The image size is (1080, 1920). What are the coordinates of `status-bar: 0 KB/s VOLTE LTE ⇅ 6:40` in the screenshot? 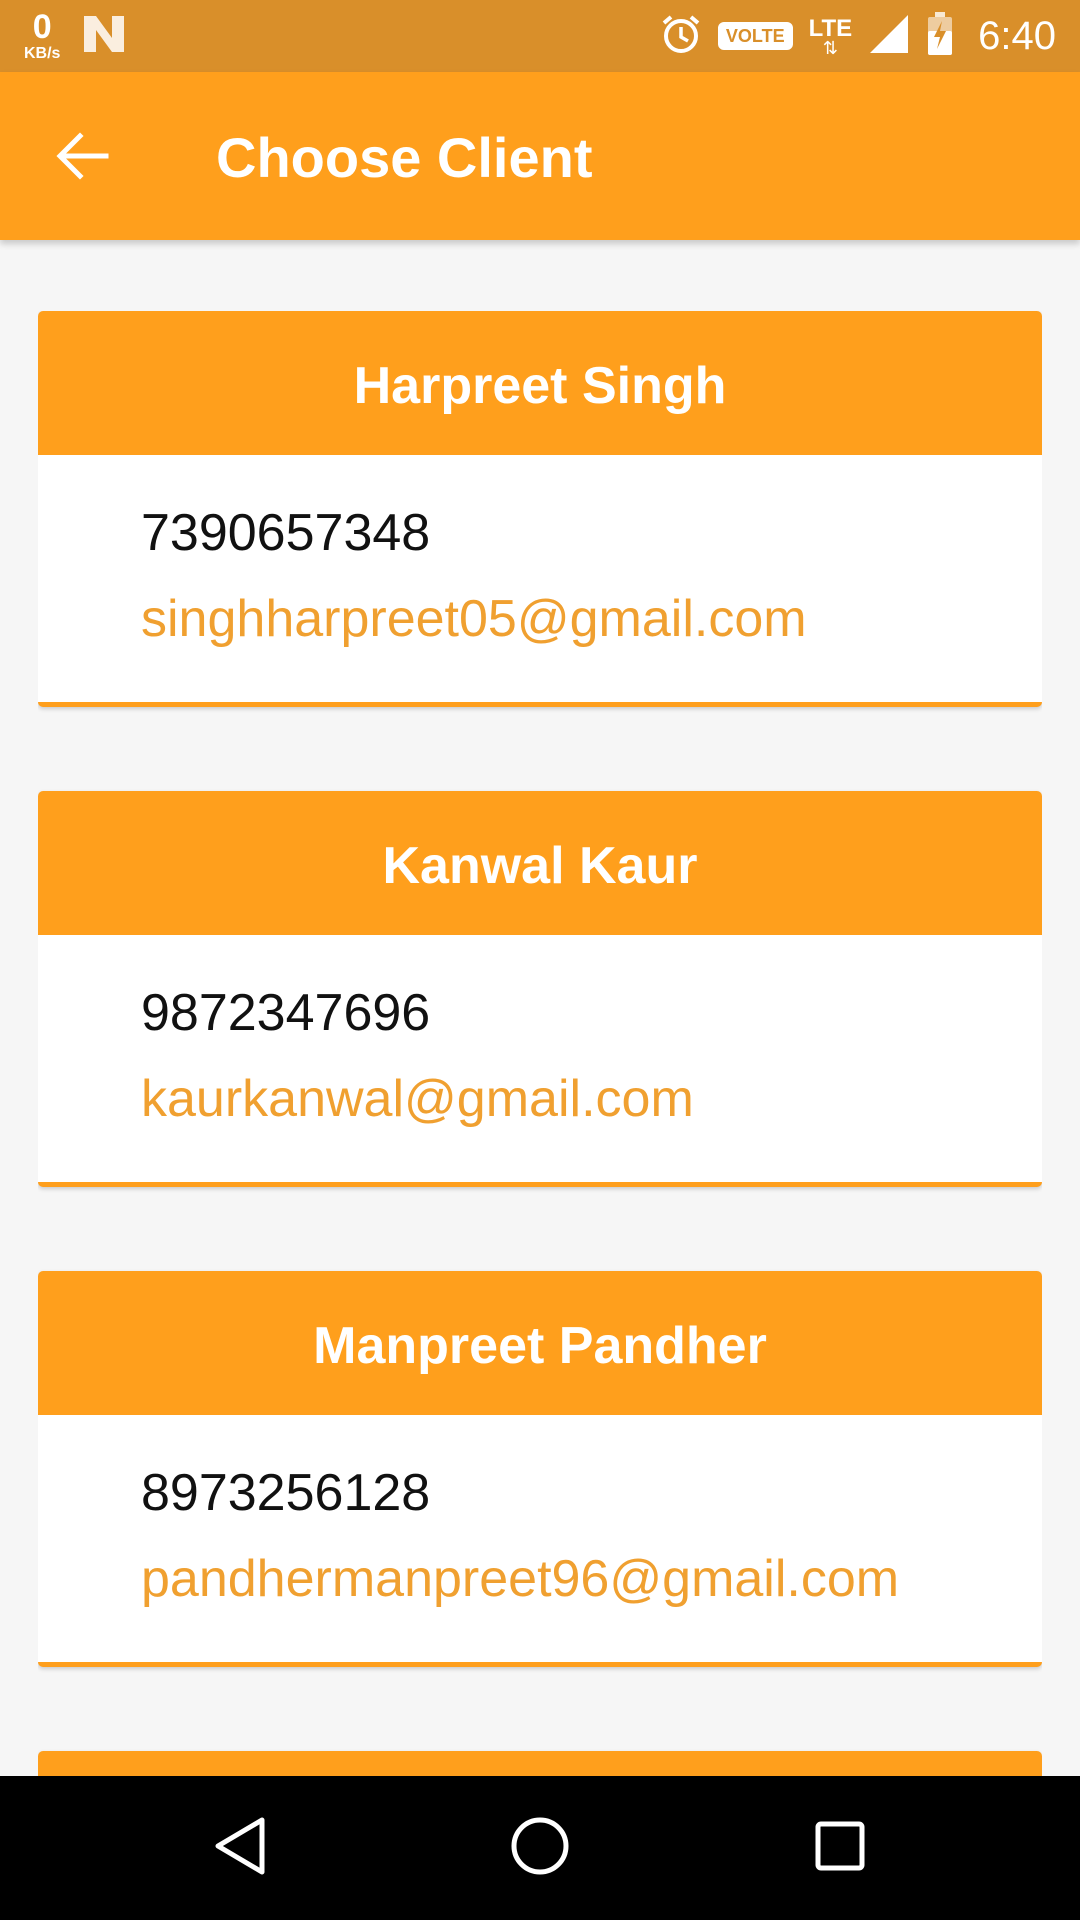 It's located at (540, 36).